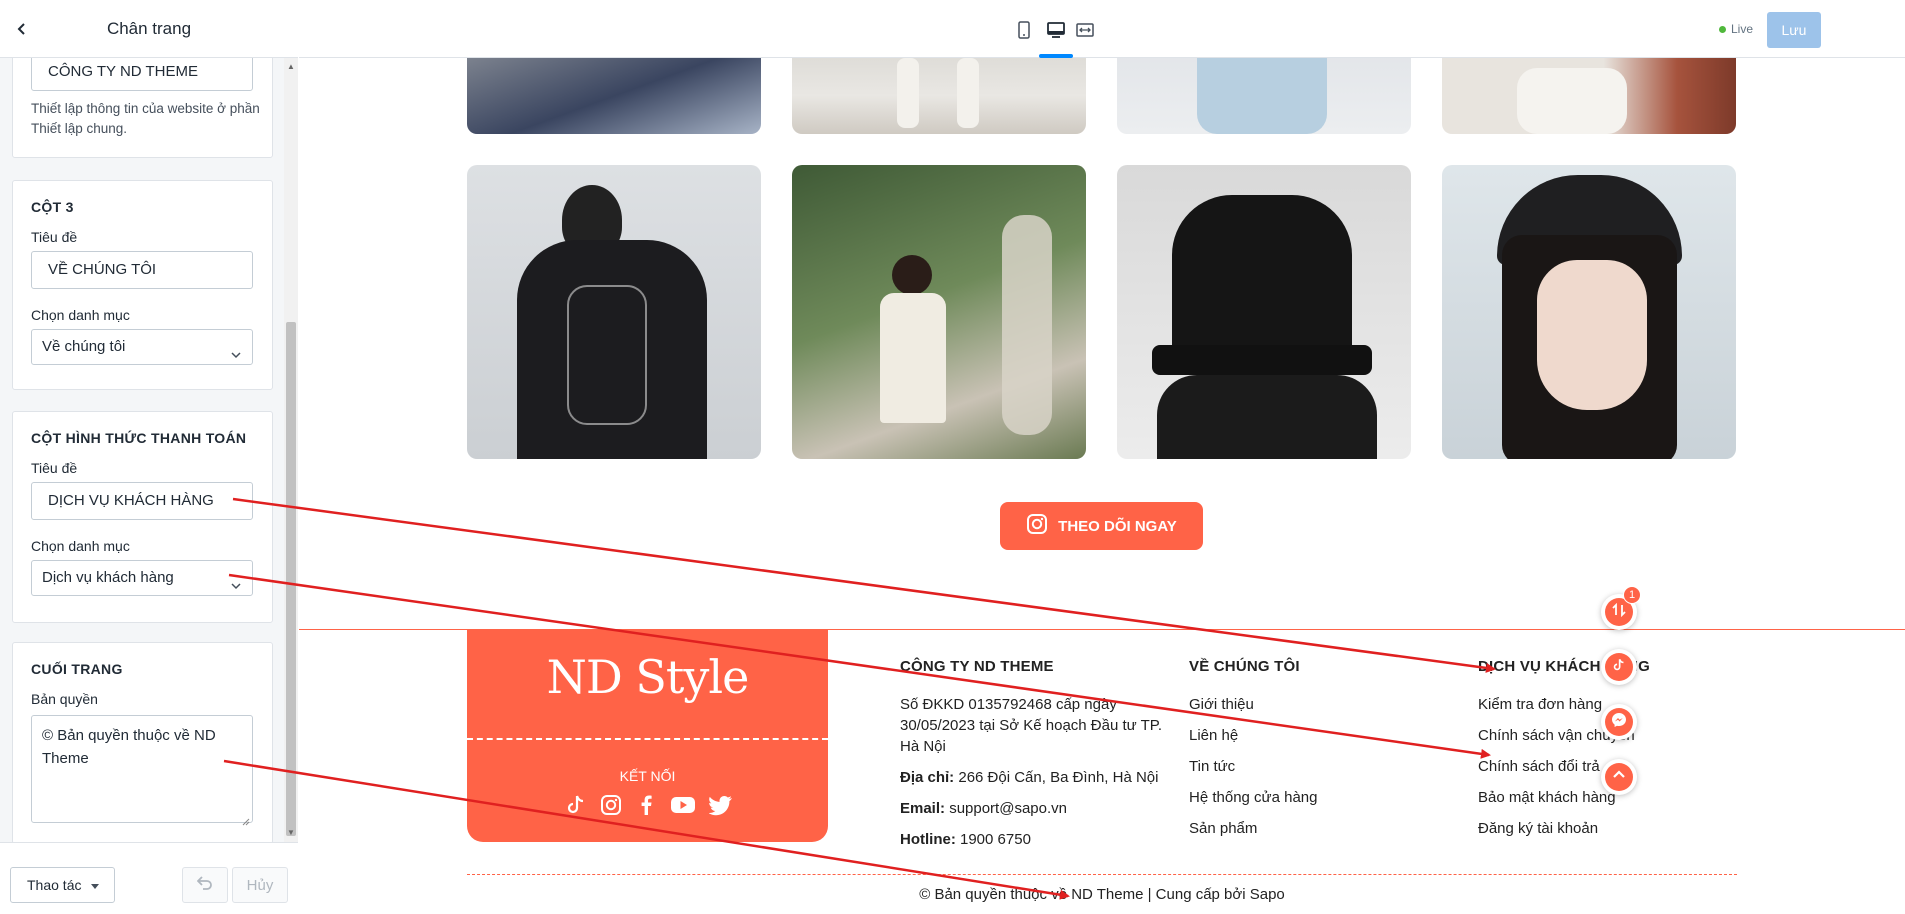 This screenshot has width=1905, height=914. What do you see at coordinates (995, 839) in the screenshot?
I see `hotline-value: 1900 6750` at bounding box center [995, 839].